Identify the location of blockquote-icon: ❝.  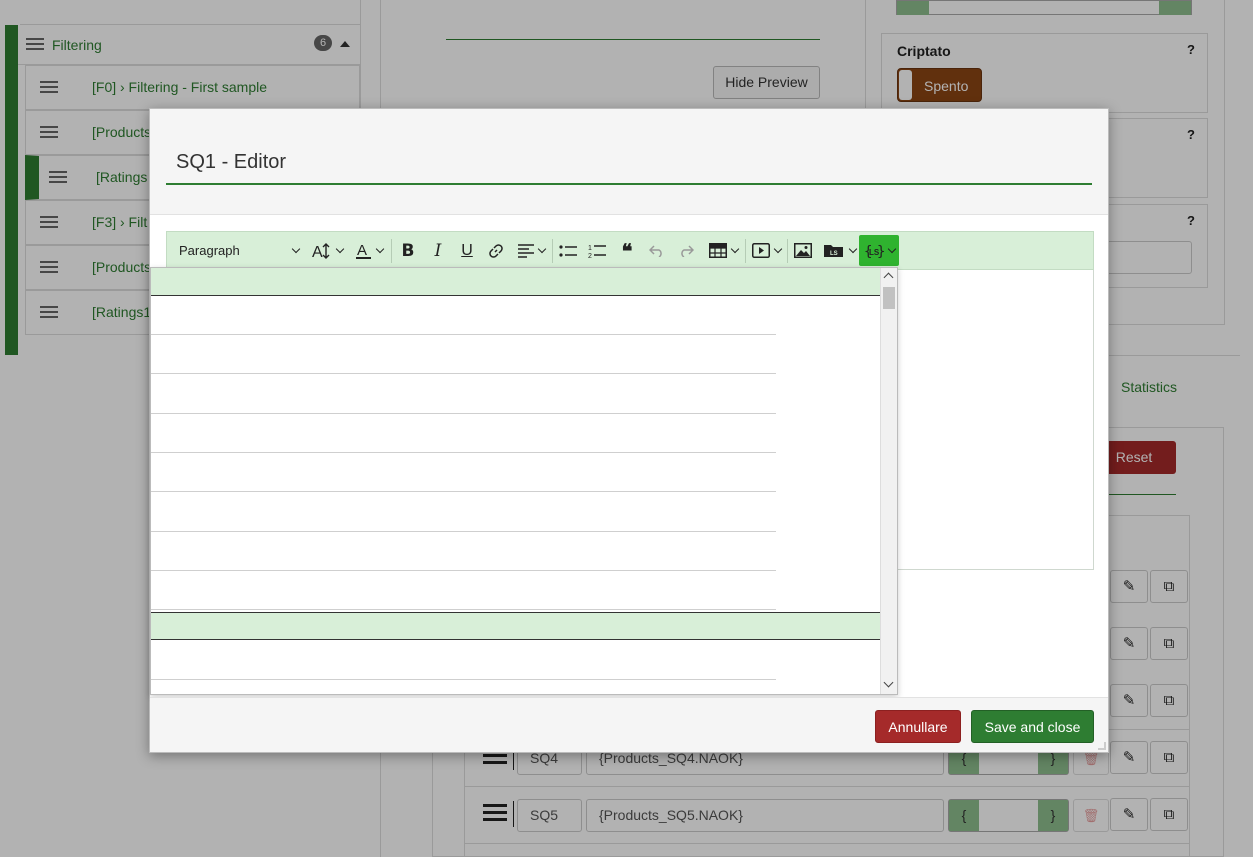
(627, 250).